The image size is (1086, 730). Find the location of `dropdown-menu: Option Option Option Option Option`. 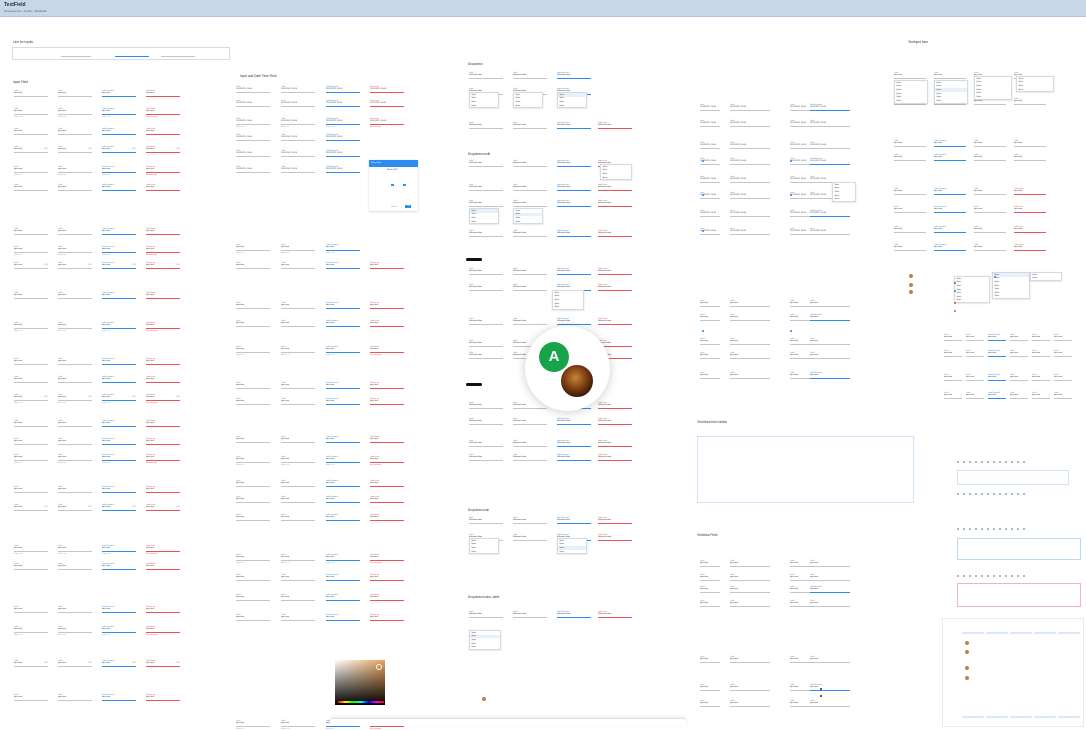

dropdown-menu: Option Option Option Option Option is located at coordinates (485, 640).